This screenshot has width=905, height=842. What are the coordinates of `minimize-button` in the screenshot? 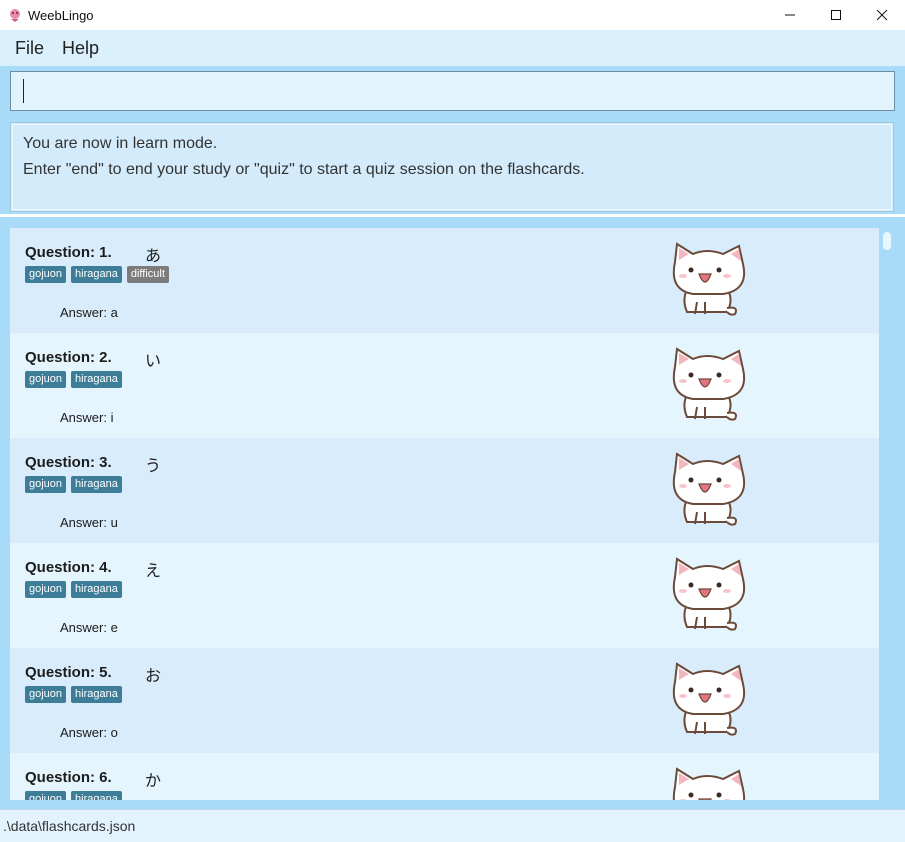 It's located at (790, 15).